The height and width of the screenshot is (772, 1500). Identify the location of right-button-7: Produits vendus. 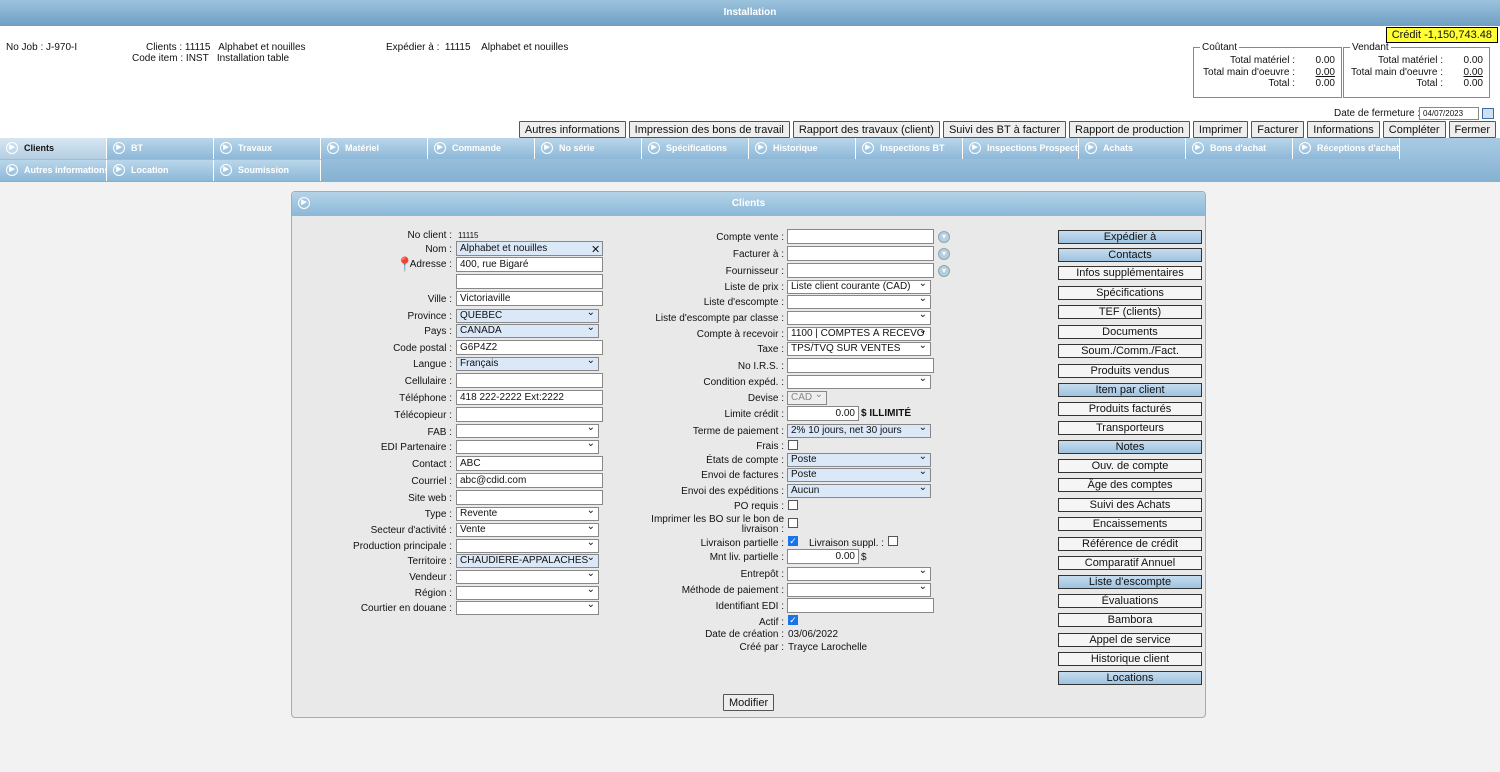
(1130, 371).